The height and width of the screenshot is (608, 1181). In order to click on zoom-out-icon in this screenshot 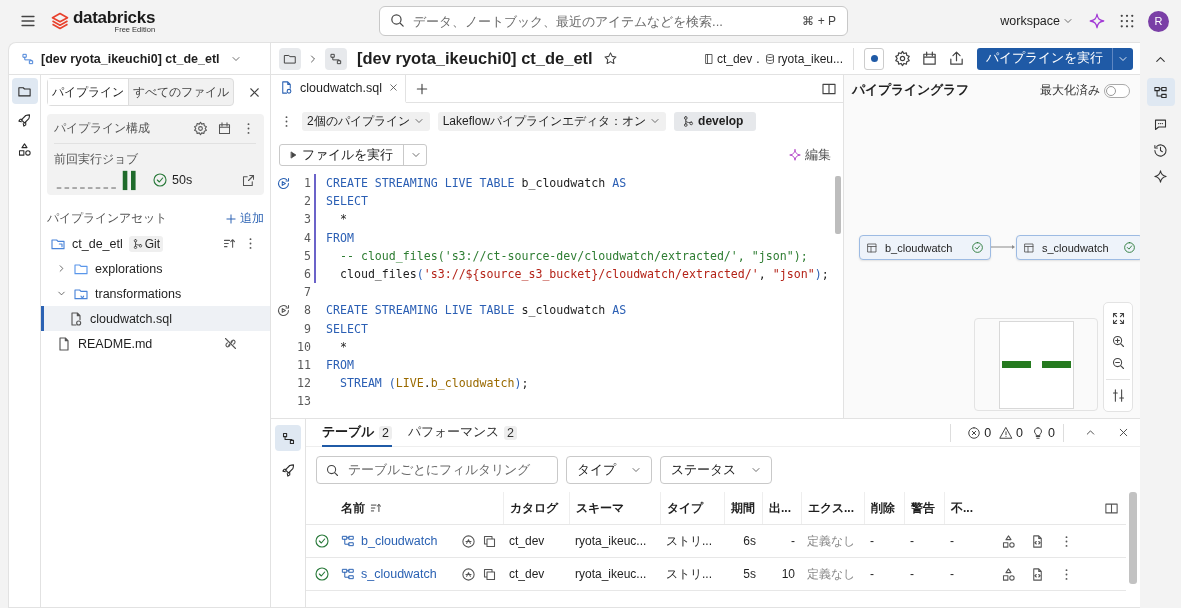, I will do `click(1118, 364)`.